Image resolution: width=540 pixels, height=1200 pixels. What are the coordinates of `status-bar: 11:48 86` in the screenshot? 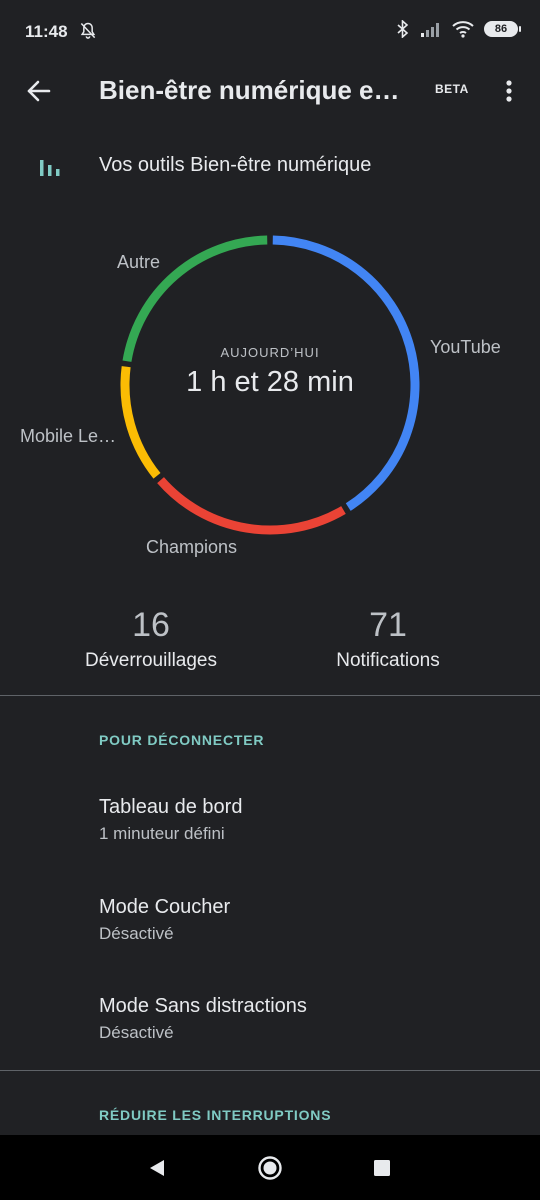 It's located at (270, 32).